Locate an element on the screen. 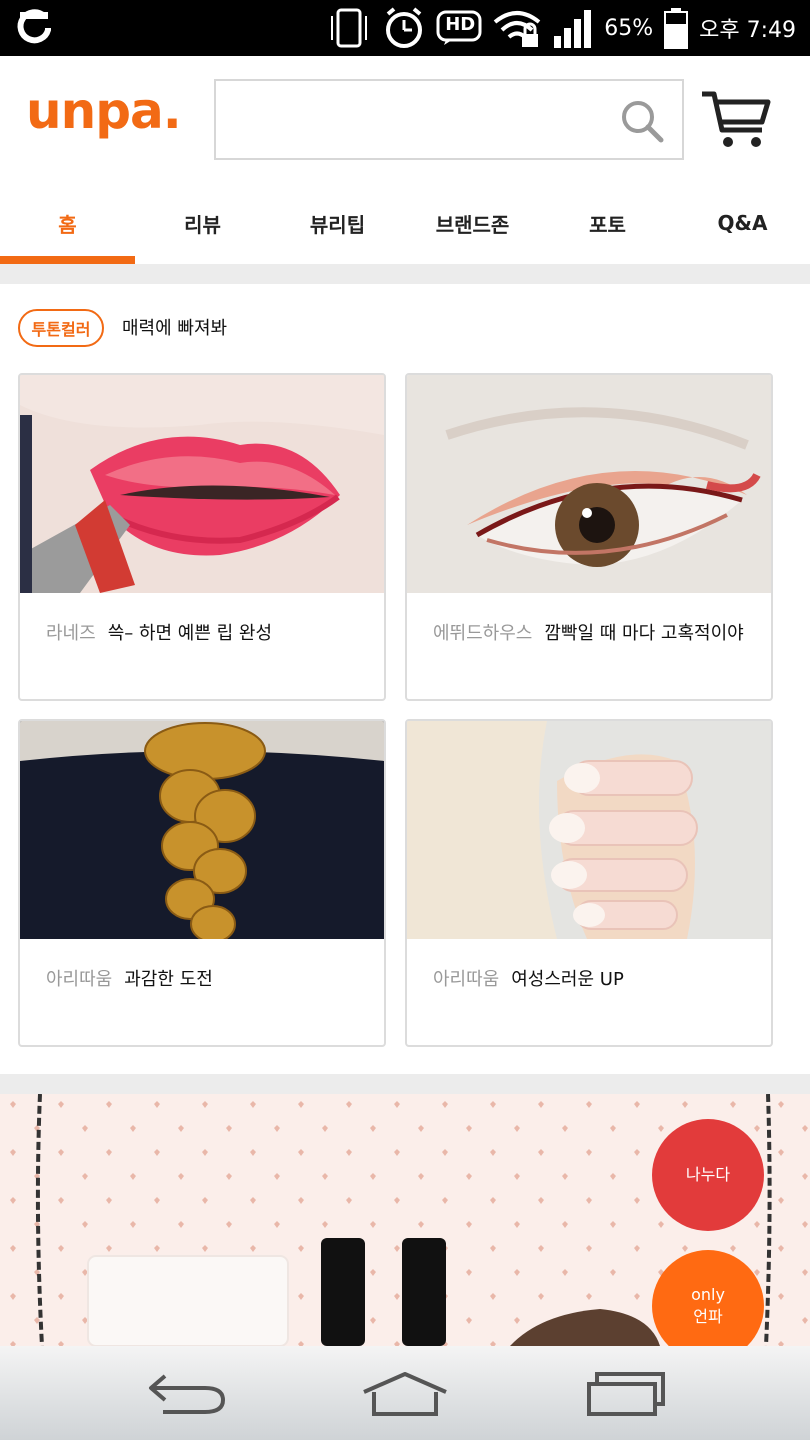 The image size is (810, 1440). category-tabs: 홈 리뷰 뷰리팁 브랜드존 포토 Q&A is located at coordinates (405, 223).